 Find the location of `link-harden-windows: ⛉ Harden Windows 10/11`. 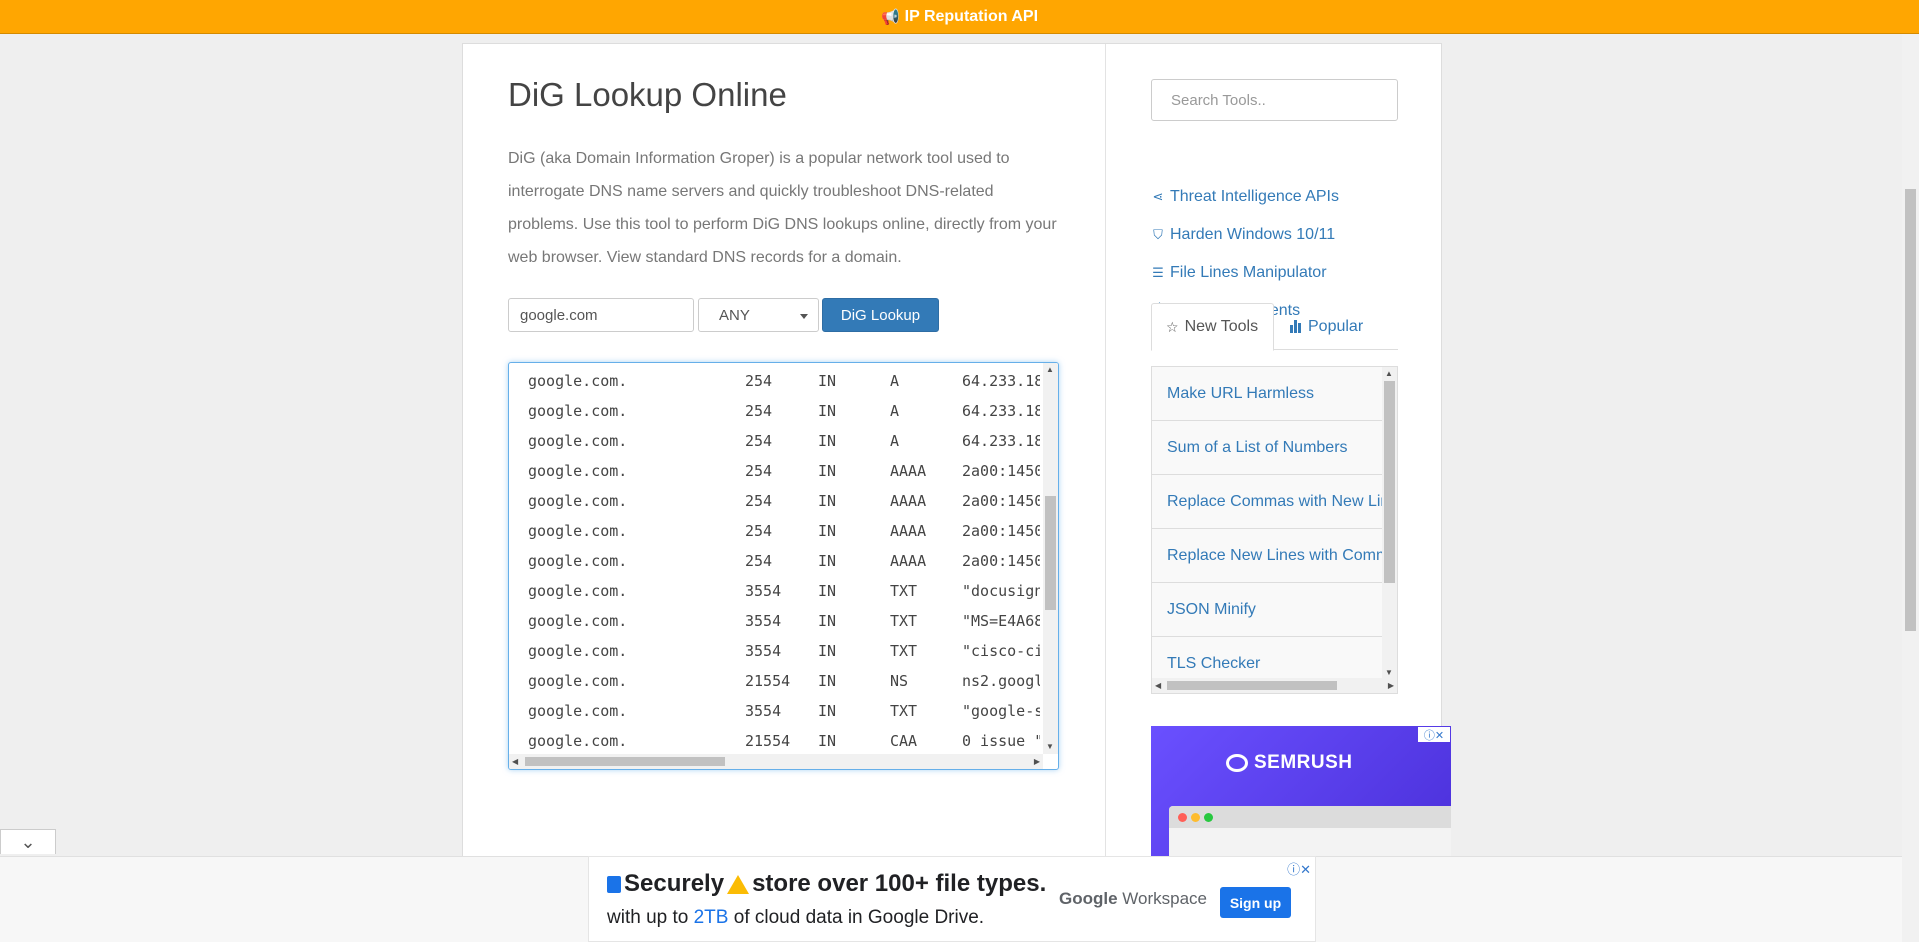

link-harden-windows: ⛉ Harden Windows 10/11 is located at coordinates (1243, 235).